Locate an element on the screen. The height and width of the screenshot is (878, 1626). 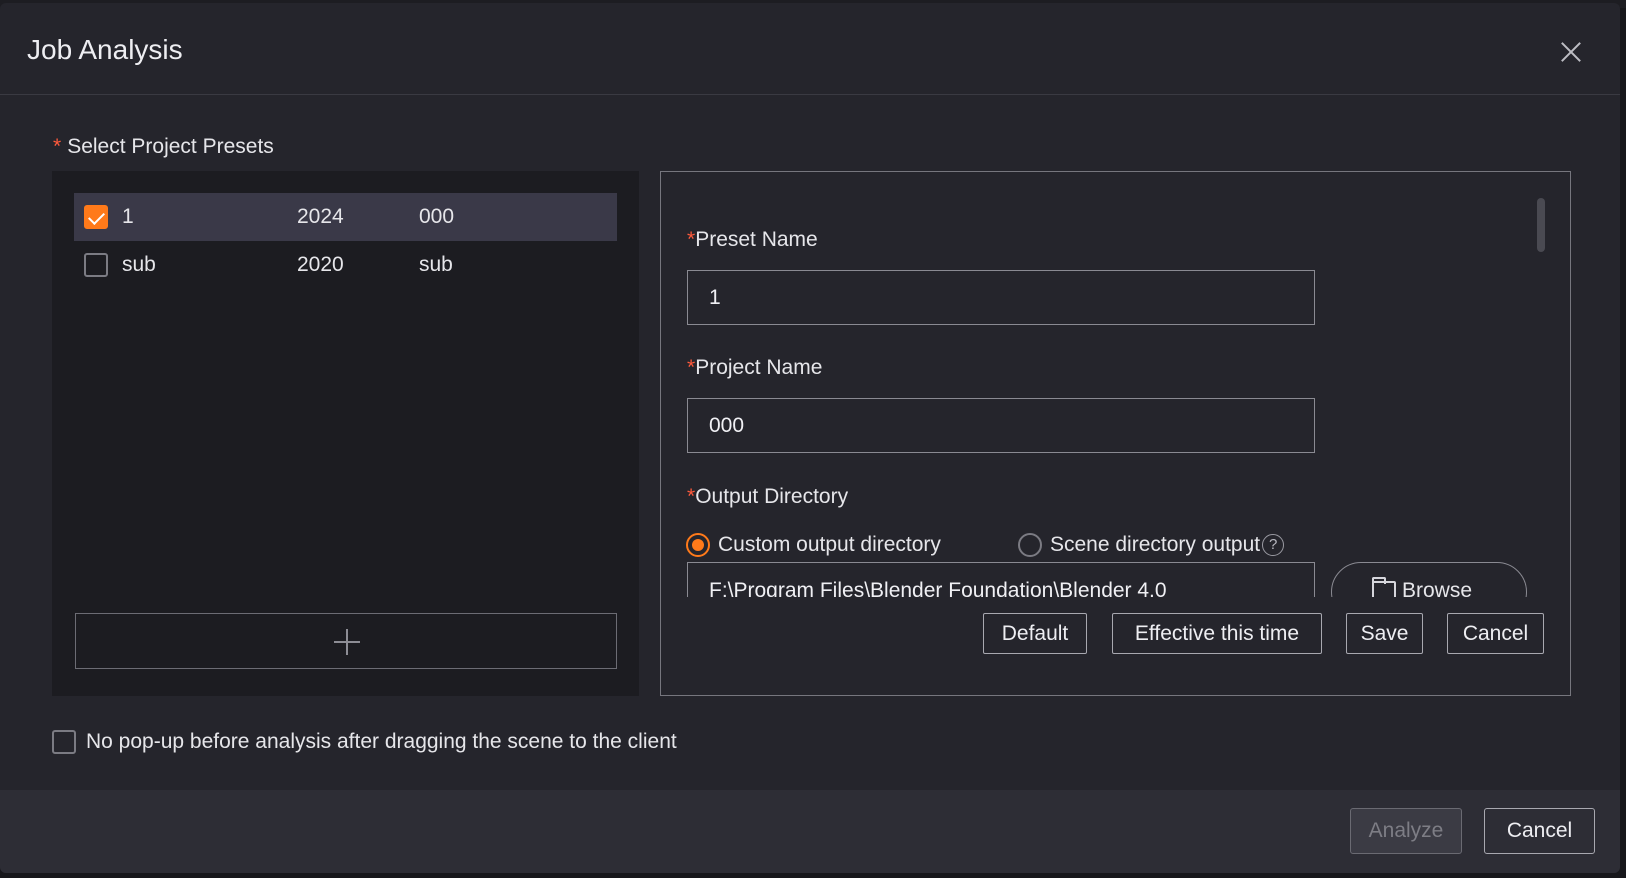
preset-row-1: 1 2024 000 is located at coordinates (345, 217).